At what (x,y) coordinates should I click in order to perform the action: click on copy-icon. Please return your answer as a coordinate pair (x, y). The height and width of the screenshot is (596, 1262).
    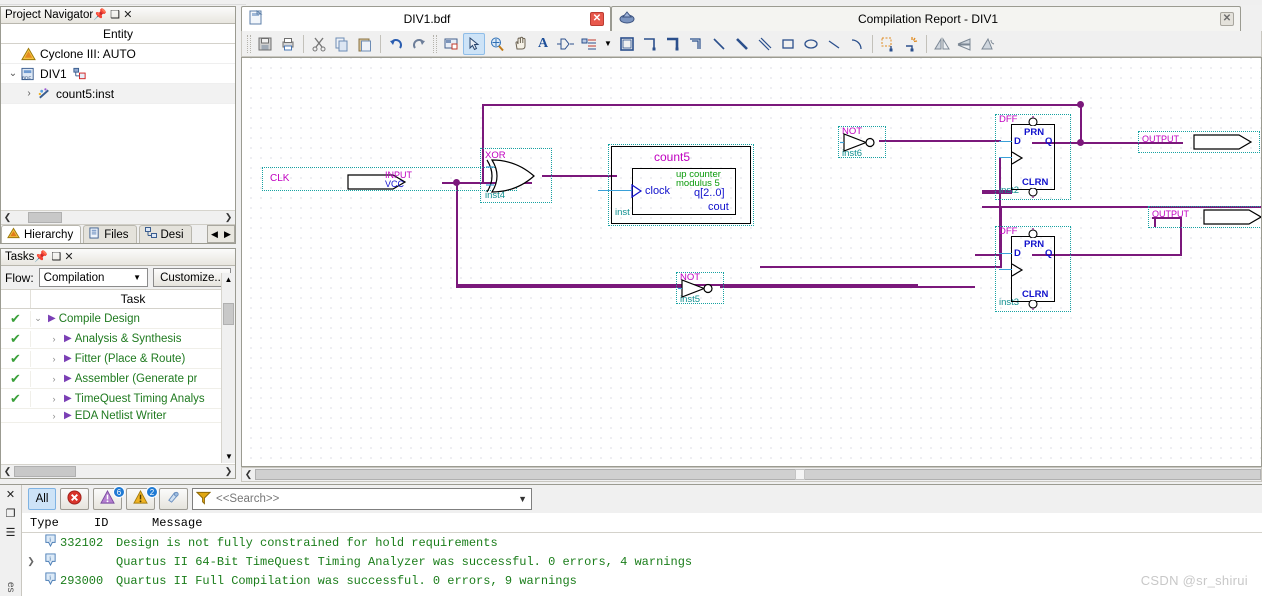
    Looking at the image, I should click on (342, 44).